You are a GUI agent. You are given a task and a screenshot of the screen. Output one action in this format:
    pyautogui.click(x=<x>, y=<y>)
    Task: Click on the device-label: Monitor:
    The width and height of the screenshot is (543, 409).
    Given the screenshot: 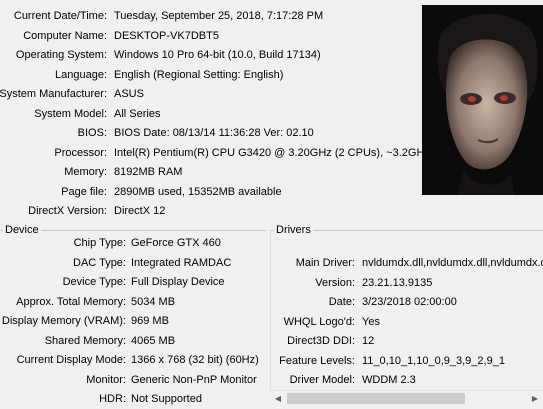 What is the action you would take?
    pyautogui.click(x=106, y=379)
    